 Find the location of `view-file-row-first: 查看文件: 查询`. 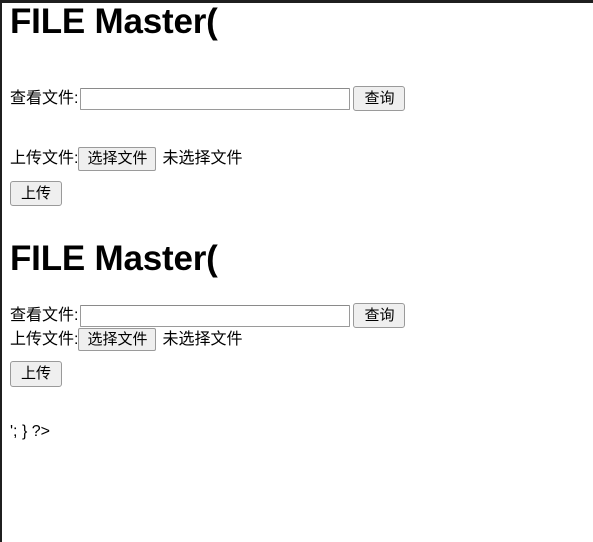

view-file-row-first: 查看文件: 查询 is located at coordinates (301, 99).